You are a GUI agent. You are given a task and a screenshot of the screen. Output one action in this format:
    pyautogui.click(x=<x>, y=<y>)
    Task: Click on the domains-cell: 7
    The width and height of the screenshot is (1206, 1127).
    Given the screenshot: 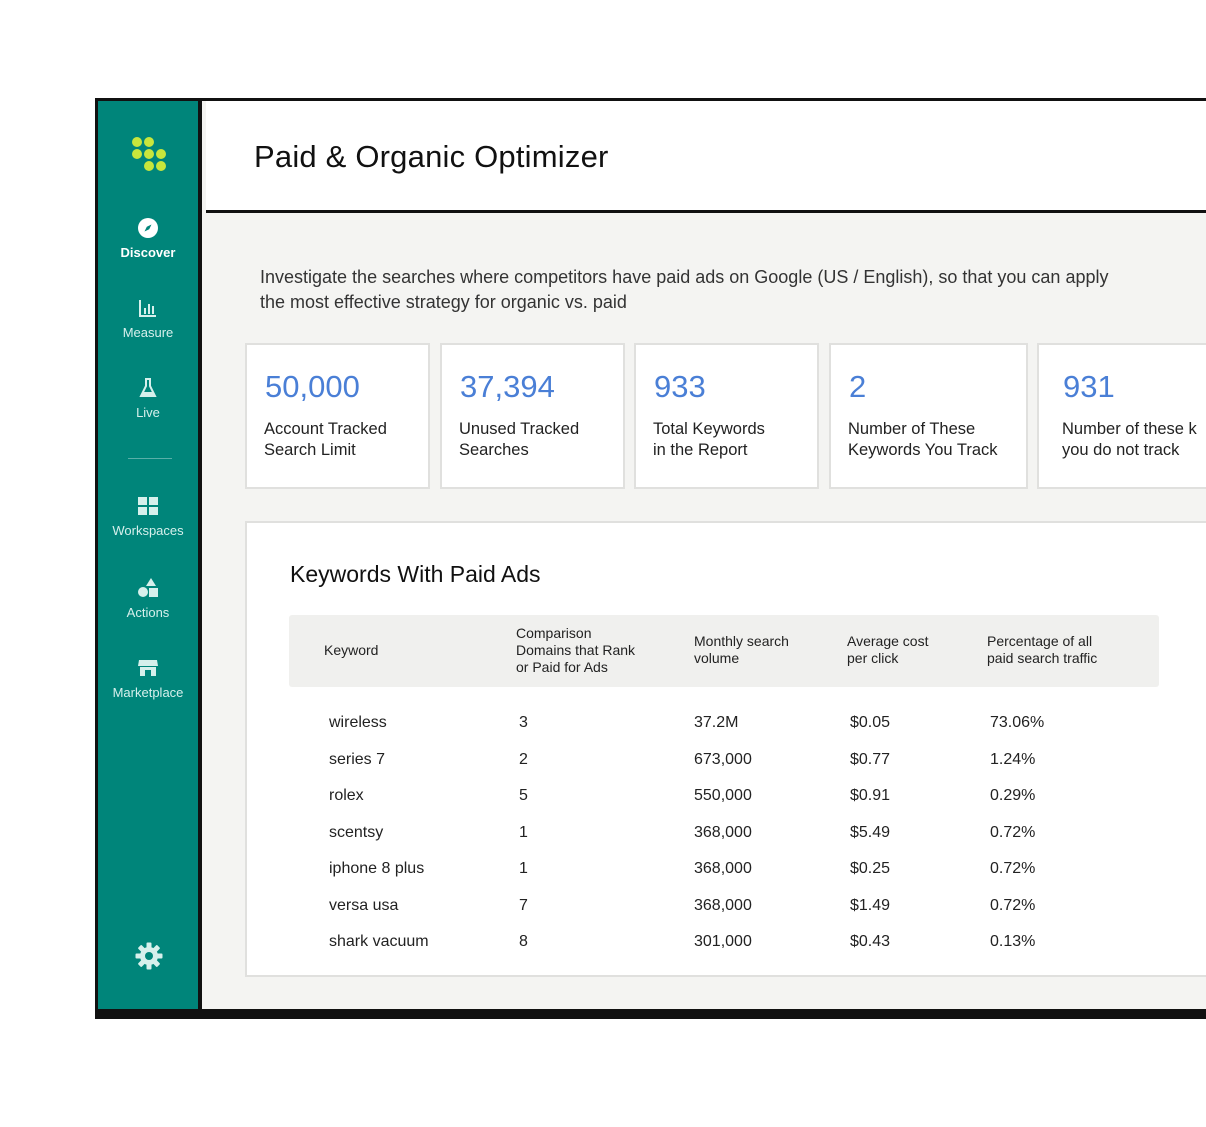 What is the action you would take?
    pyautogui.click(x=523, y=905)
    